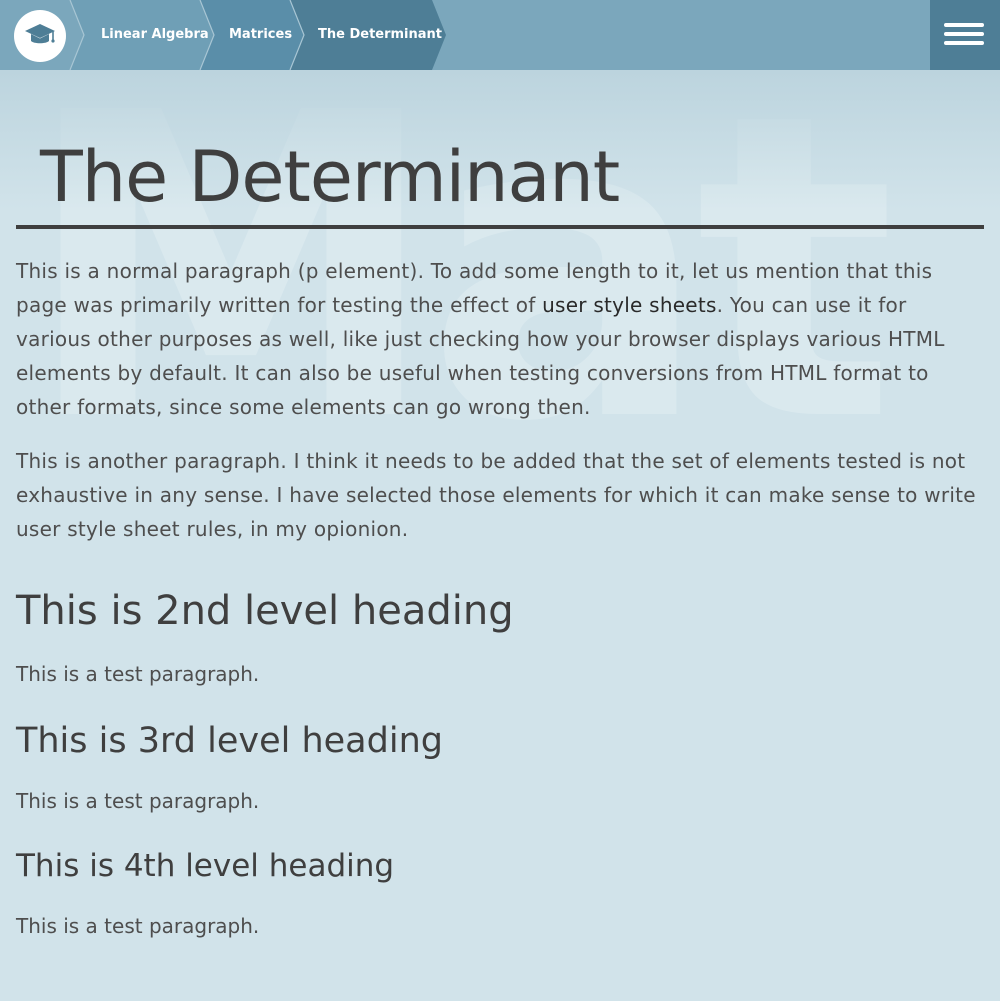 This screenshot has height=1001, width=1000. What do you see at coordinates (629, 305) in the screenshot?
I see `user-style-sheets-link: user style sheets` at bounding box center [629, 305].